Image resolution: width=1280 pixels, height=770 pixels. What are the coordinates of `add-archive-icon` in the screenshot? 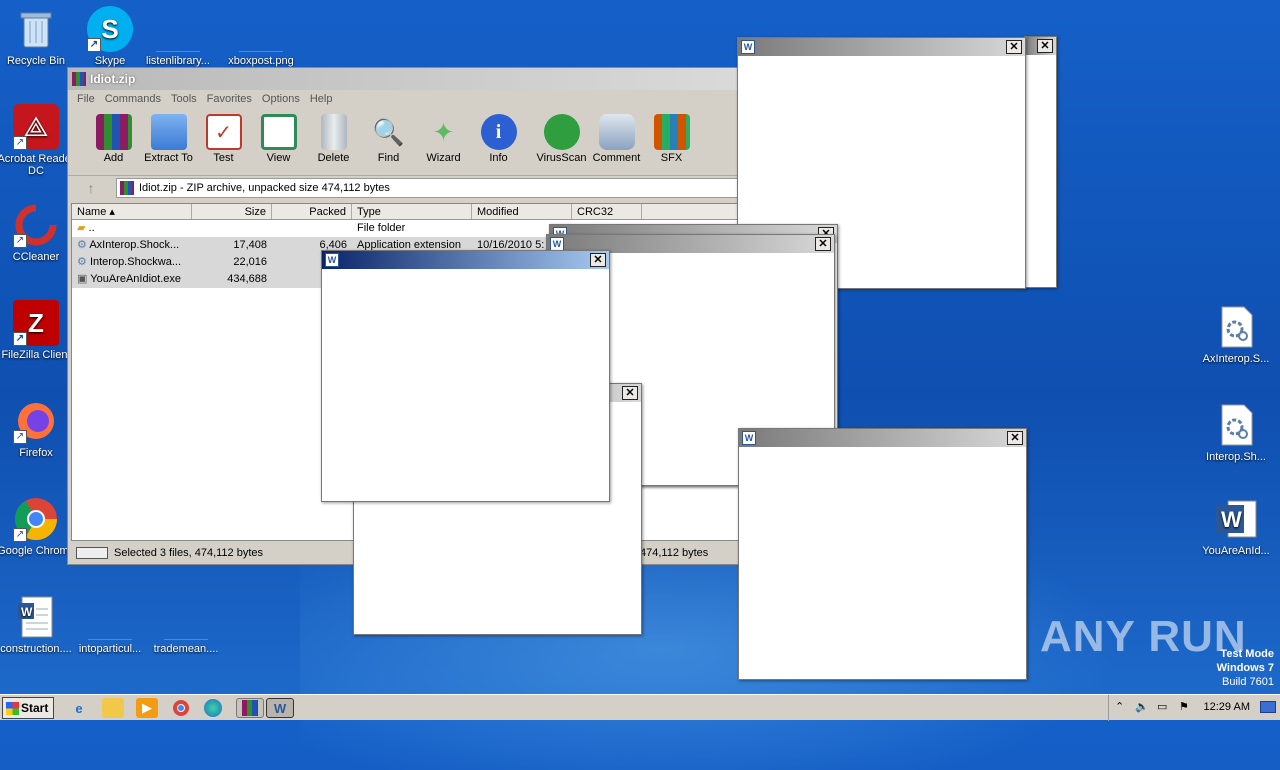 It's located at (113, 132).